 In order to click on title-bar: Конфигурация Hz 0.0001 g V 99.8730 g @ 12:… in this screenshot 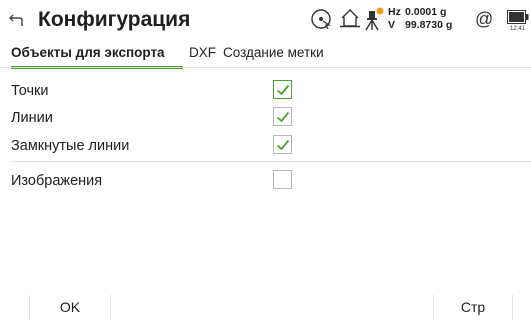, I will do `click(265, 21)`.